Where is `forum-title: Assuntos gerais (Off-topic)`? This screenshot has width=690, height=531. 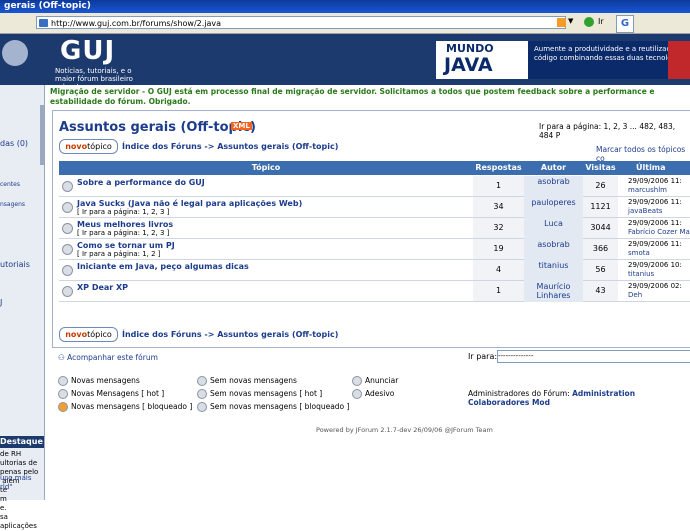
forum-title: Assuntos gerais (Off-topic) is located at coordinates (157, 127).